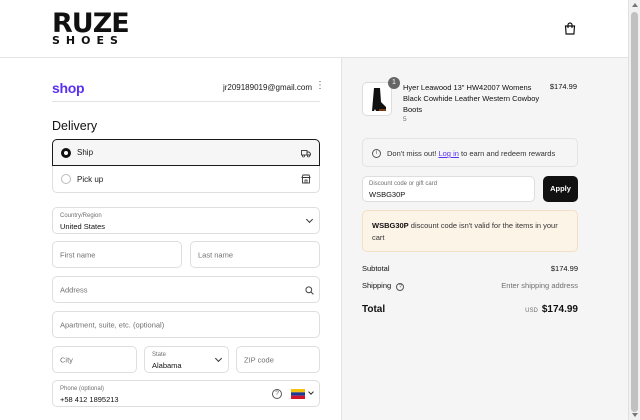  What do you see at coordinates (186, 359) in the screenshot?
I see `state-select: State Alabama` at bounding box center [186, 359].